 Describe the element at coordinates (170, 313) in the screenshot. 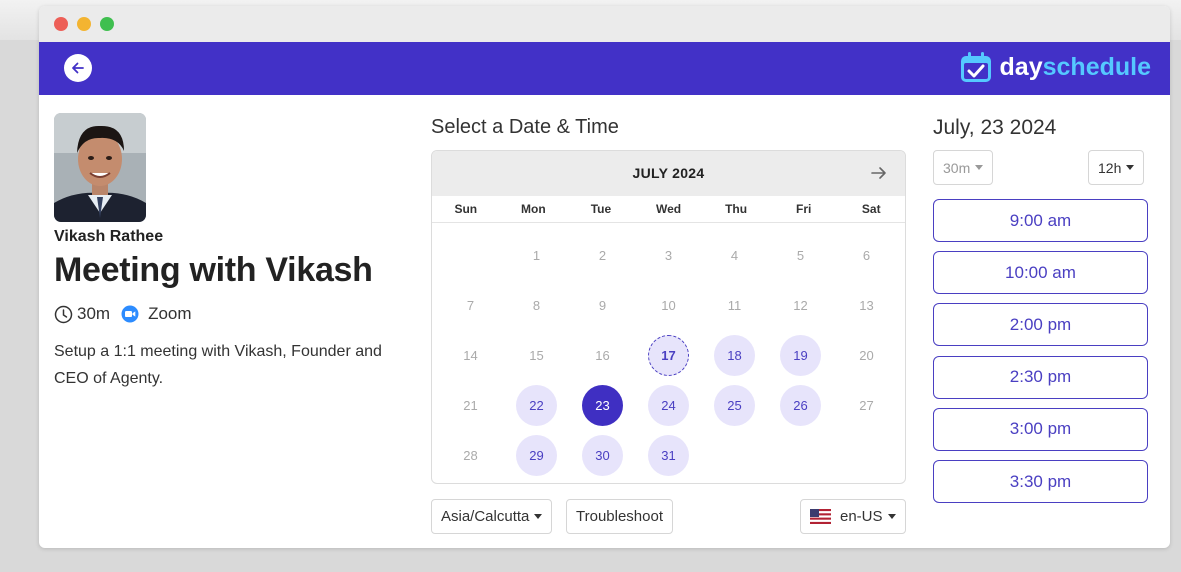

I see `event-location: Zoom` at that location.